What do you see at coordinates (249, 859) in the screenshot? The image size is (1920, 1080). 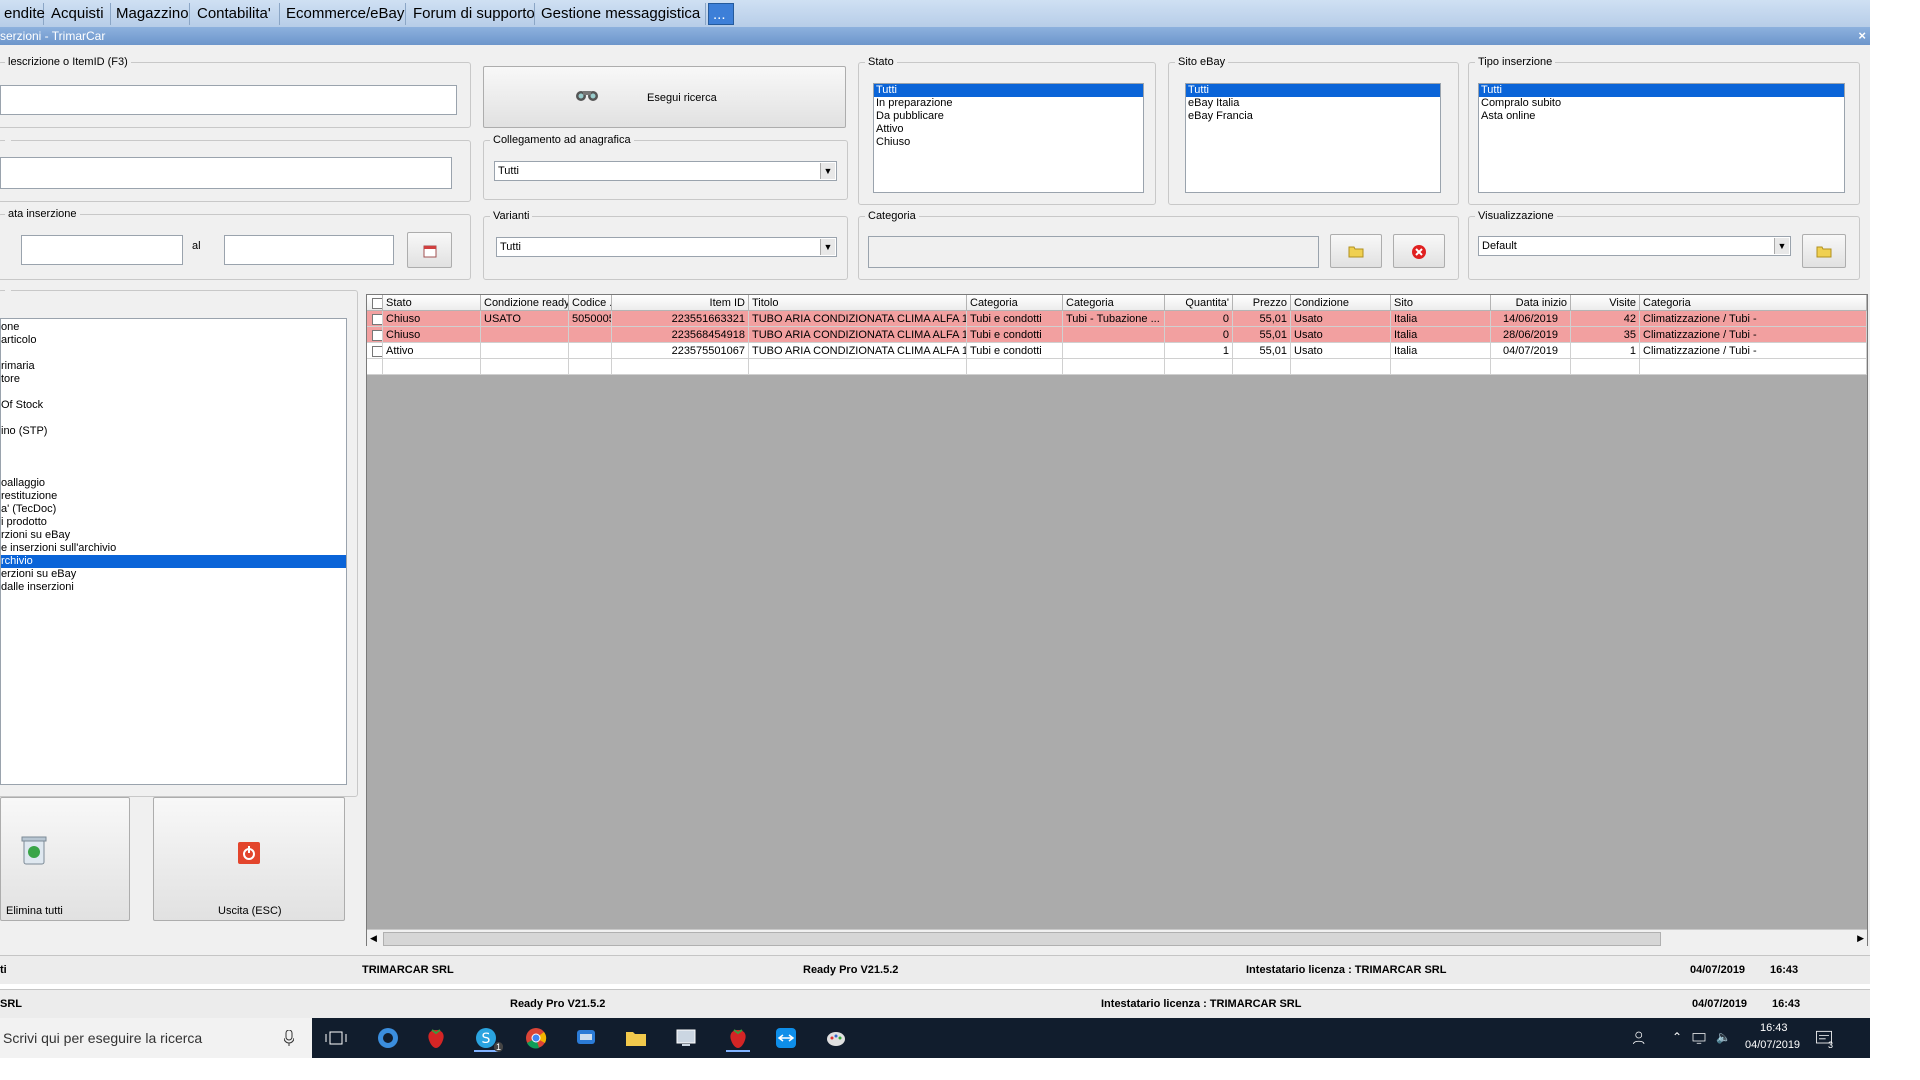 I see `exit-button: Uscita (ESC)` at bounding box center [249, 859].